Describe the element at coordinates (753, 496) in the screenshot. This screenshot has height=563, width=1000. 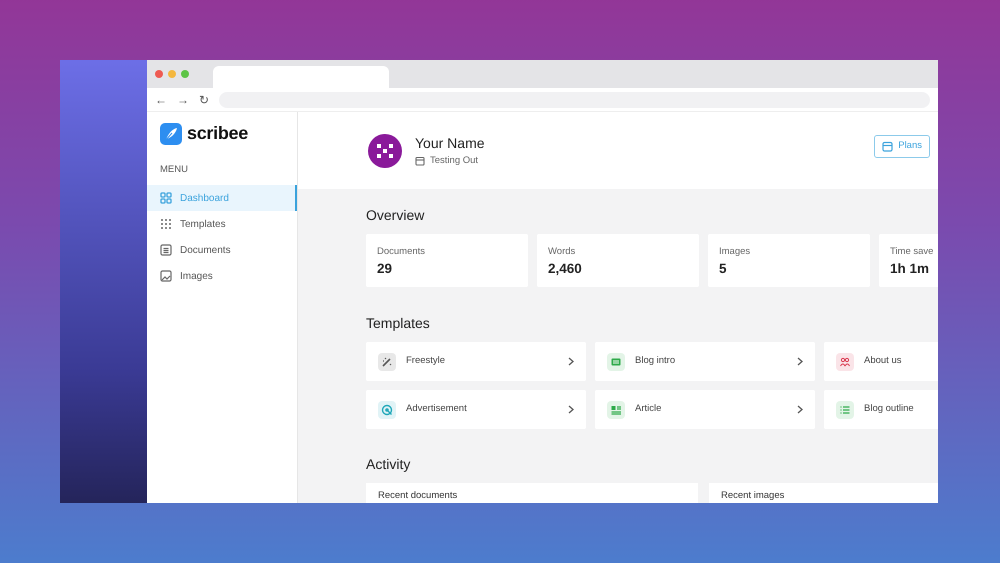
I see `card-title: Recent images` at that location.